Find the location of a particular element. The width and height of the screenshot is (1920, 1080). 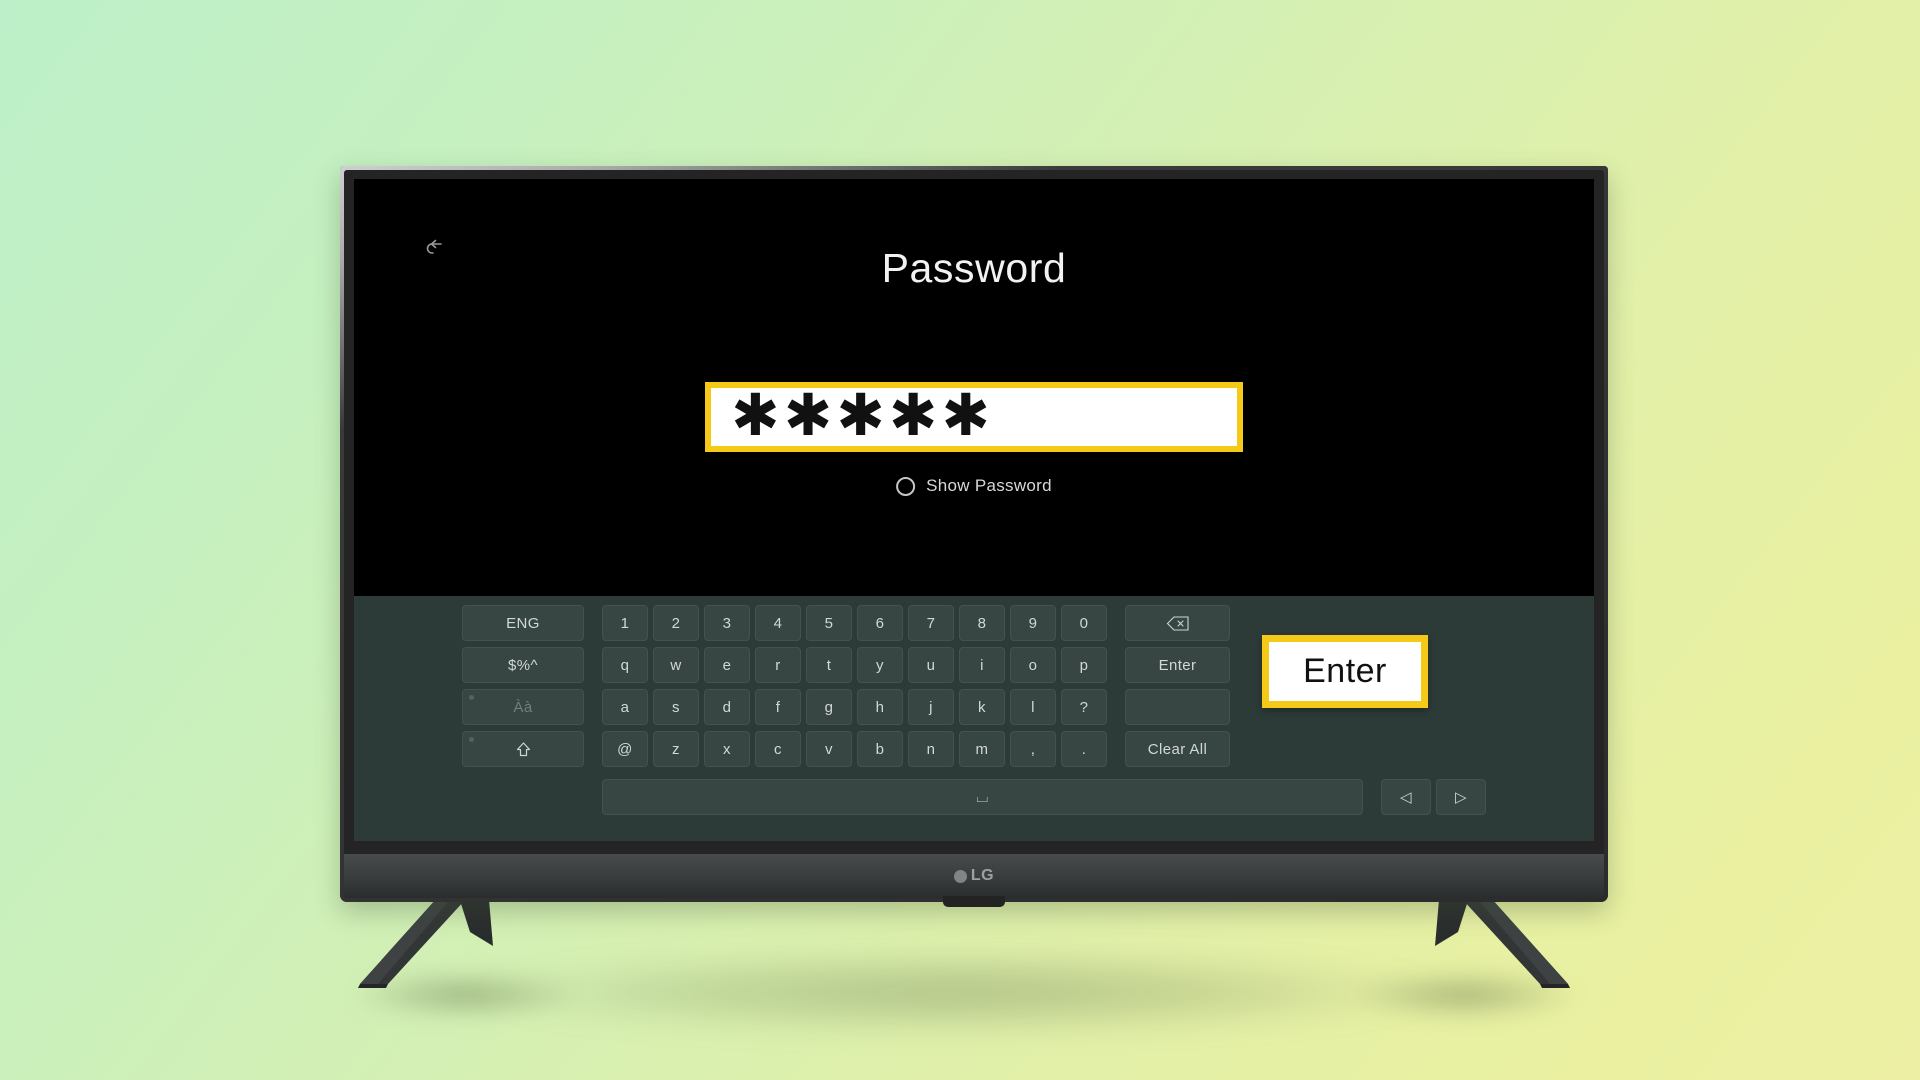

key-label: 4 is located at coordinates (778, 623).